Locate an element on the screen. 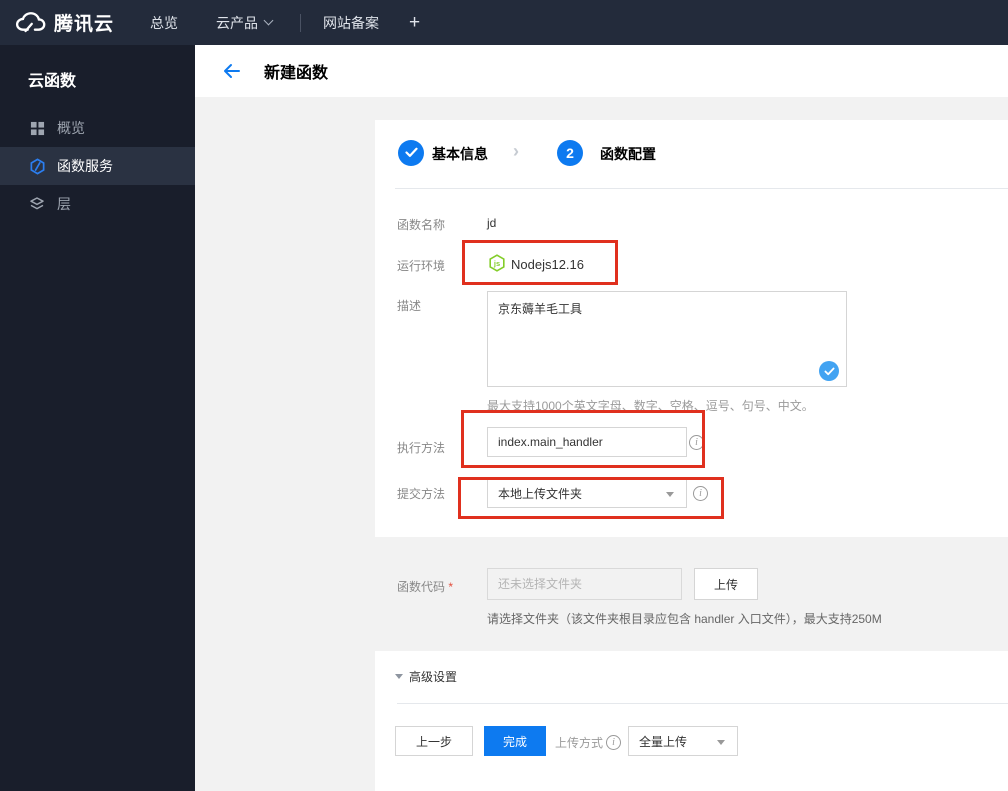 The width and height of the screenshot is (1008, 791). page-title: 新建函数 is located at coordinates (296, 73).